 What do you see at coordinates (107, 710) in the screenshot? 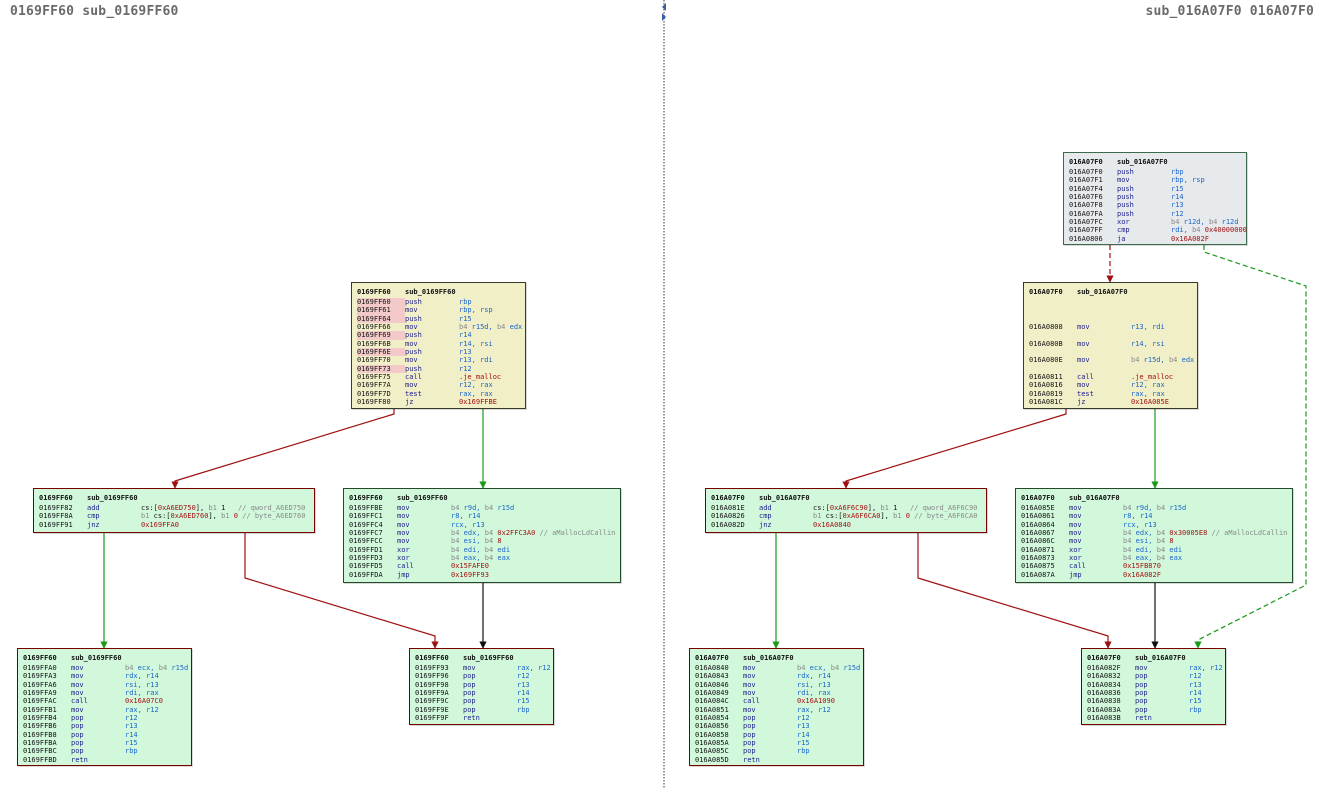
I see `instruction-row: 0169FFB1 mov rax, r12` at bounding box center [107, 710].